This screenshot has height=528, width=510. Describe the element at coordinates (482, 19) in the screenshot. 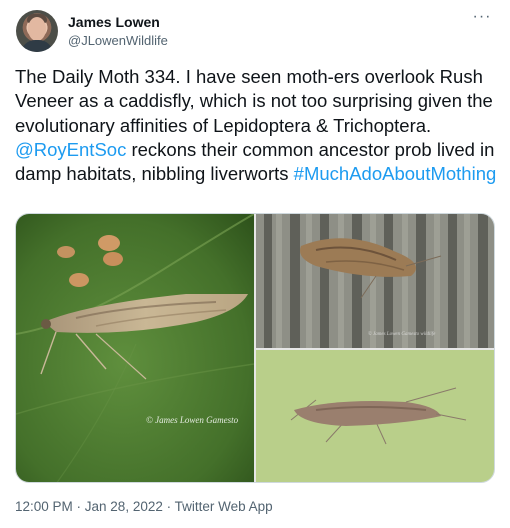

I see `more-options-icon: ···` at that location.